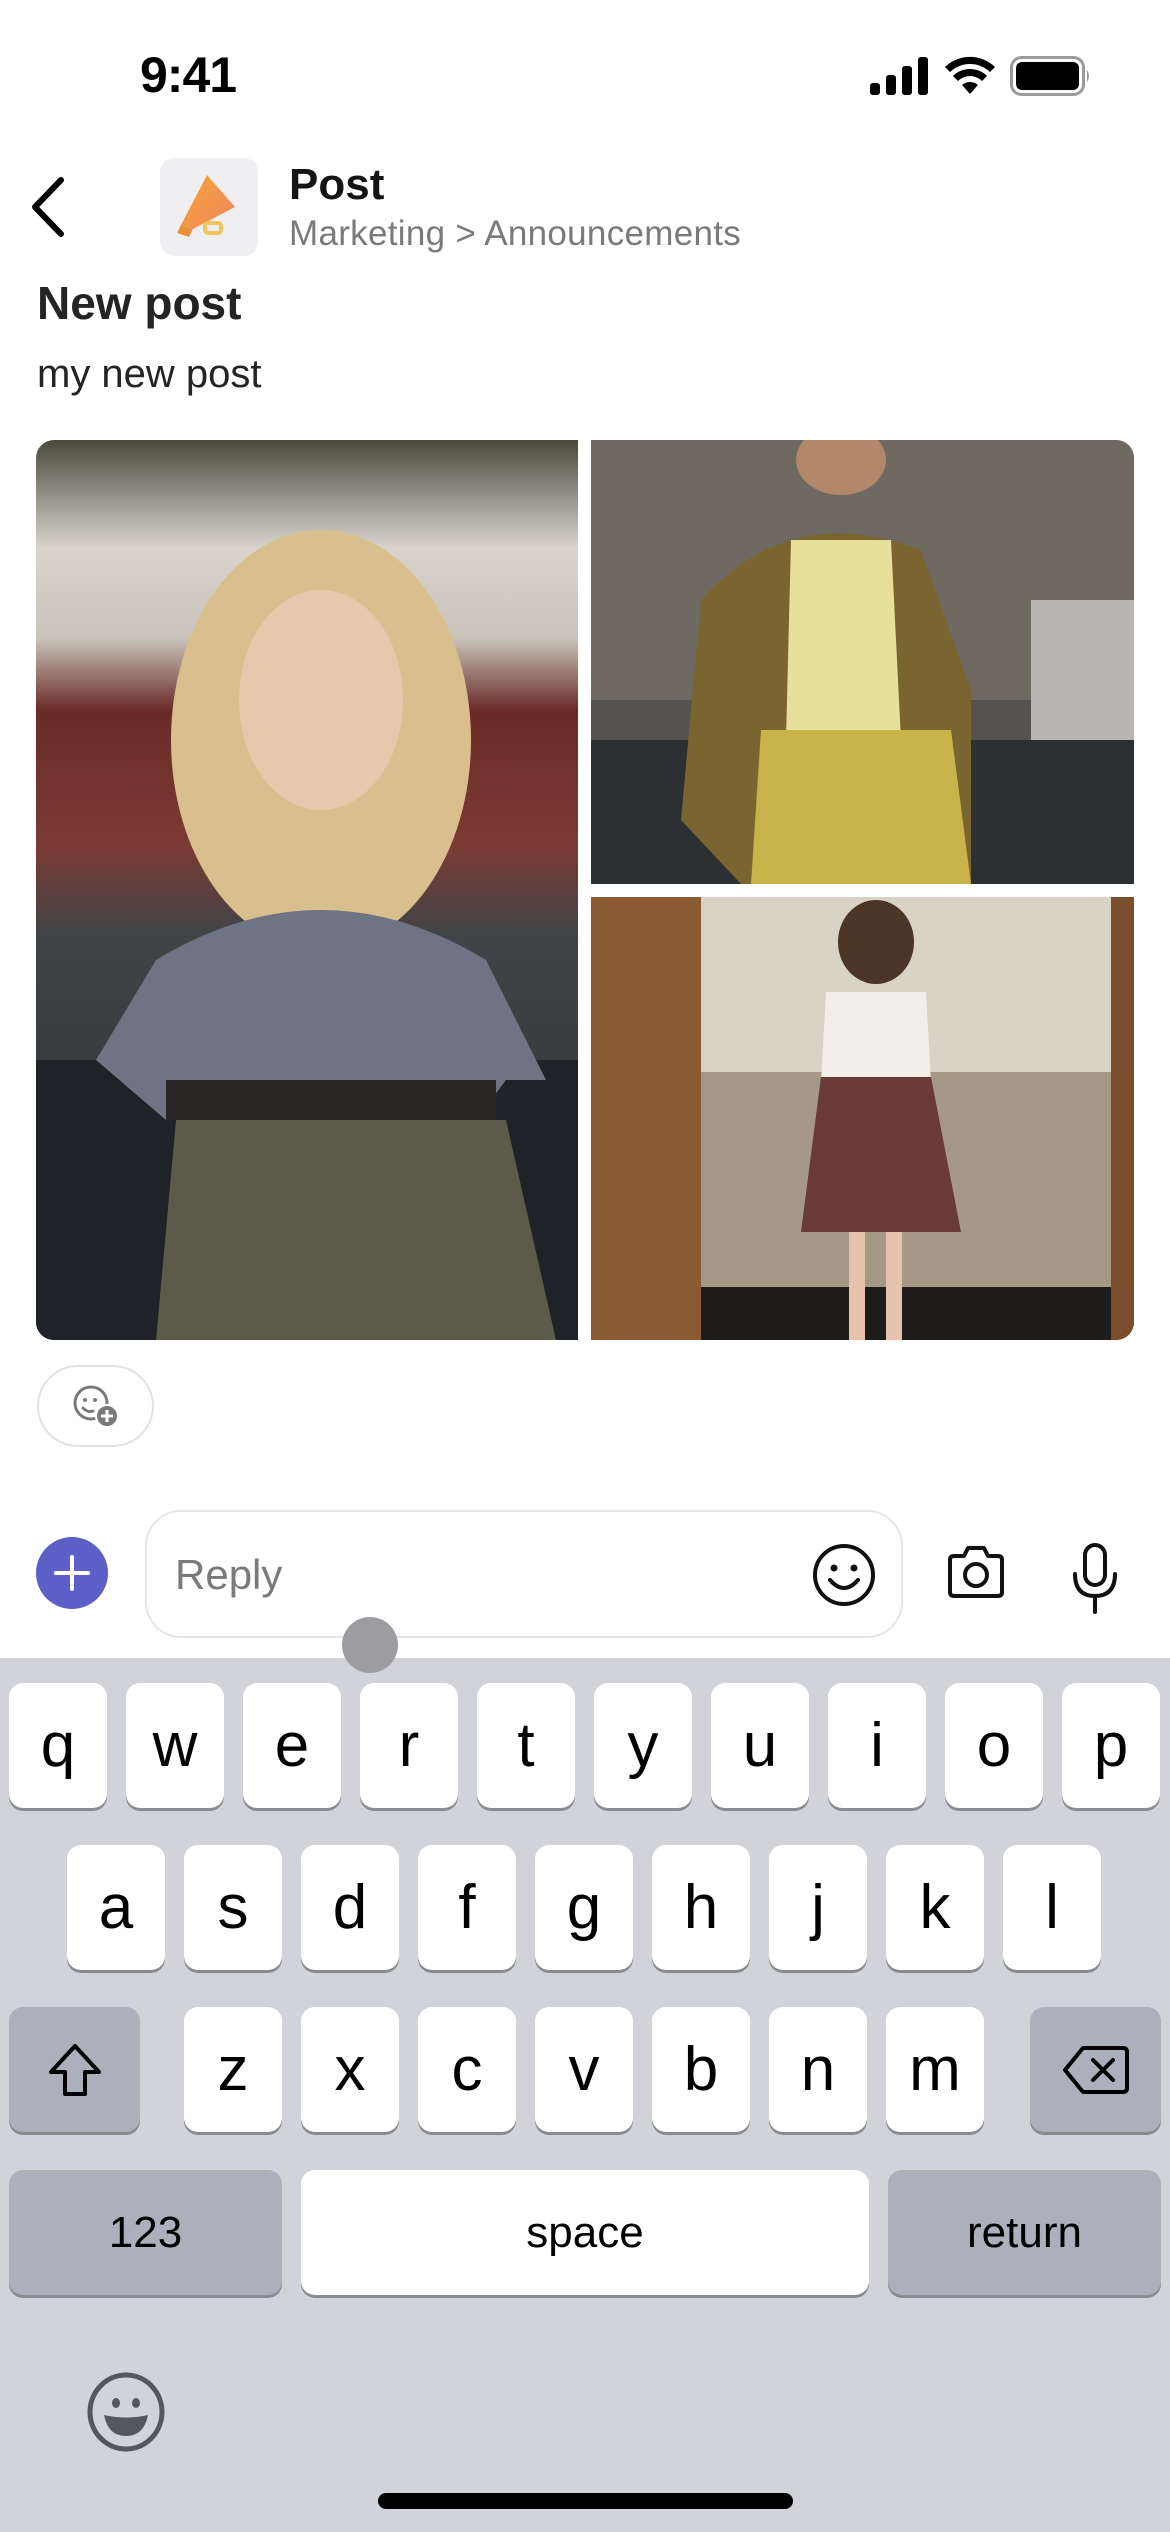 This screenshot has height=2532, width=1170. I want to click on home-indicator, so click(585, 2501).